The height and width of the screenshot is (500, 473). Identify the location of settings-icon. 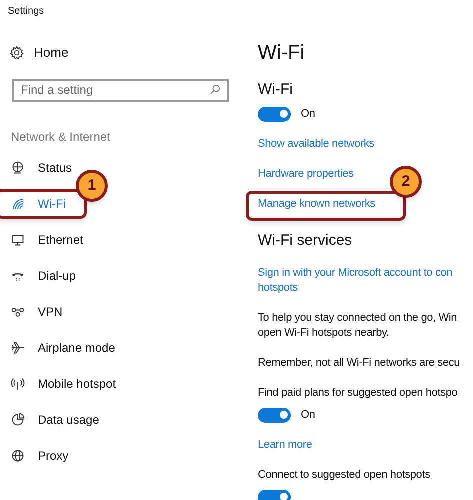
(17, 53).